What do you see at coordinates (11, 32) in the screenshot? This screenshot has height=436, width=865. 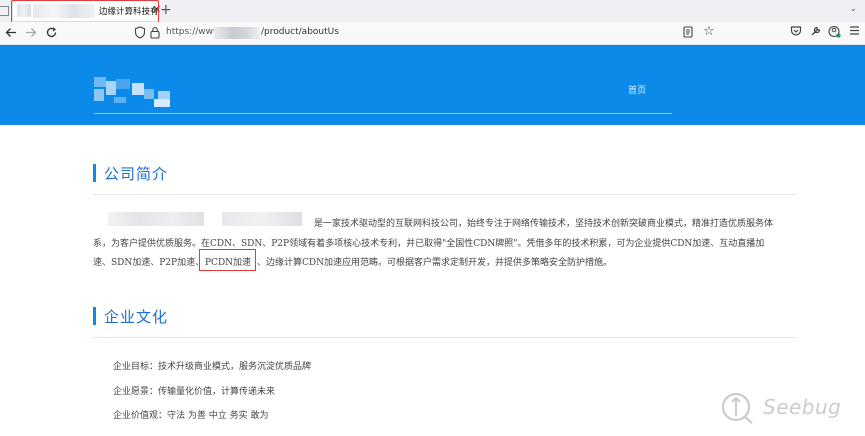 I see `back-arrow-icon` at bounding box center [11, 32].